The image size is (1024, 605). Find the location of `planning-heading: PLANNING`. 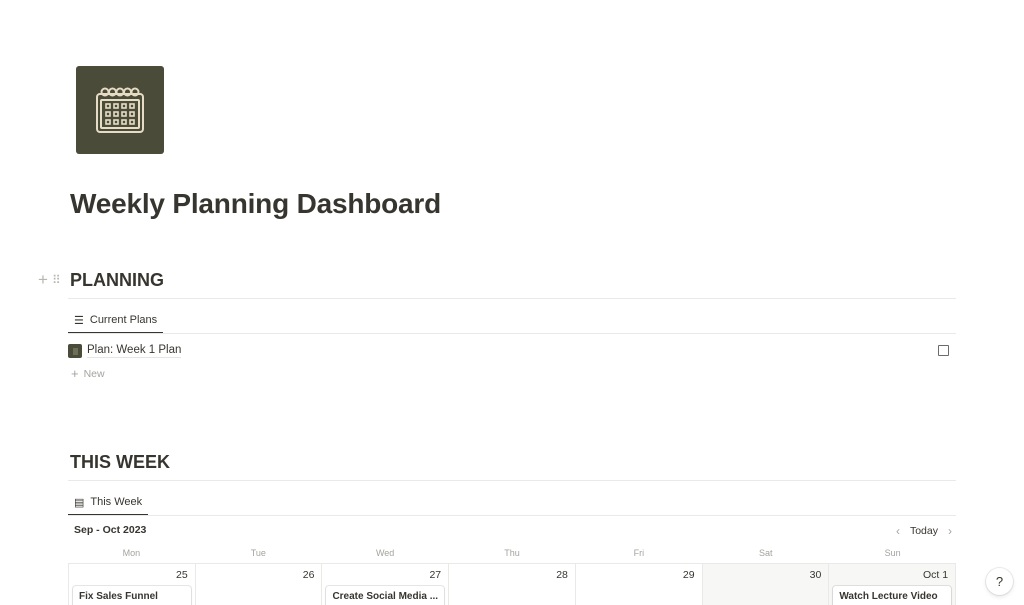

planning-heading: PLANNING is located at coordinates (117, 280).